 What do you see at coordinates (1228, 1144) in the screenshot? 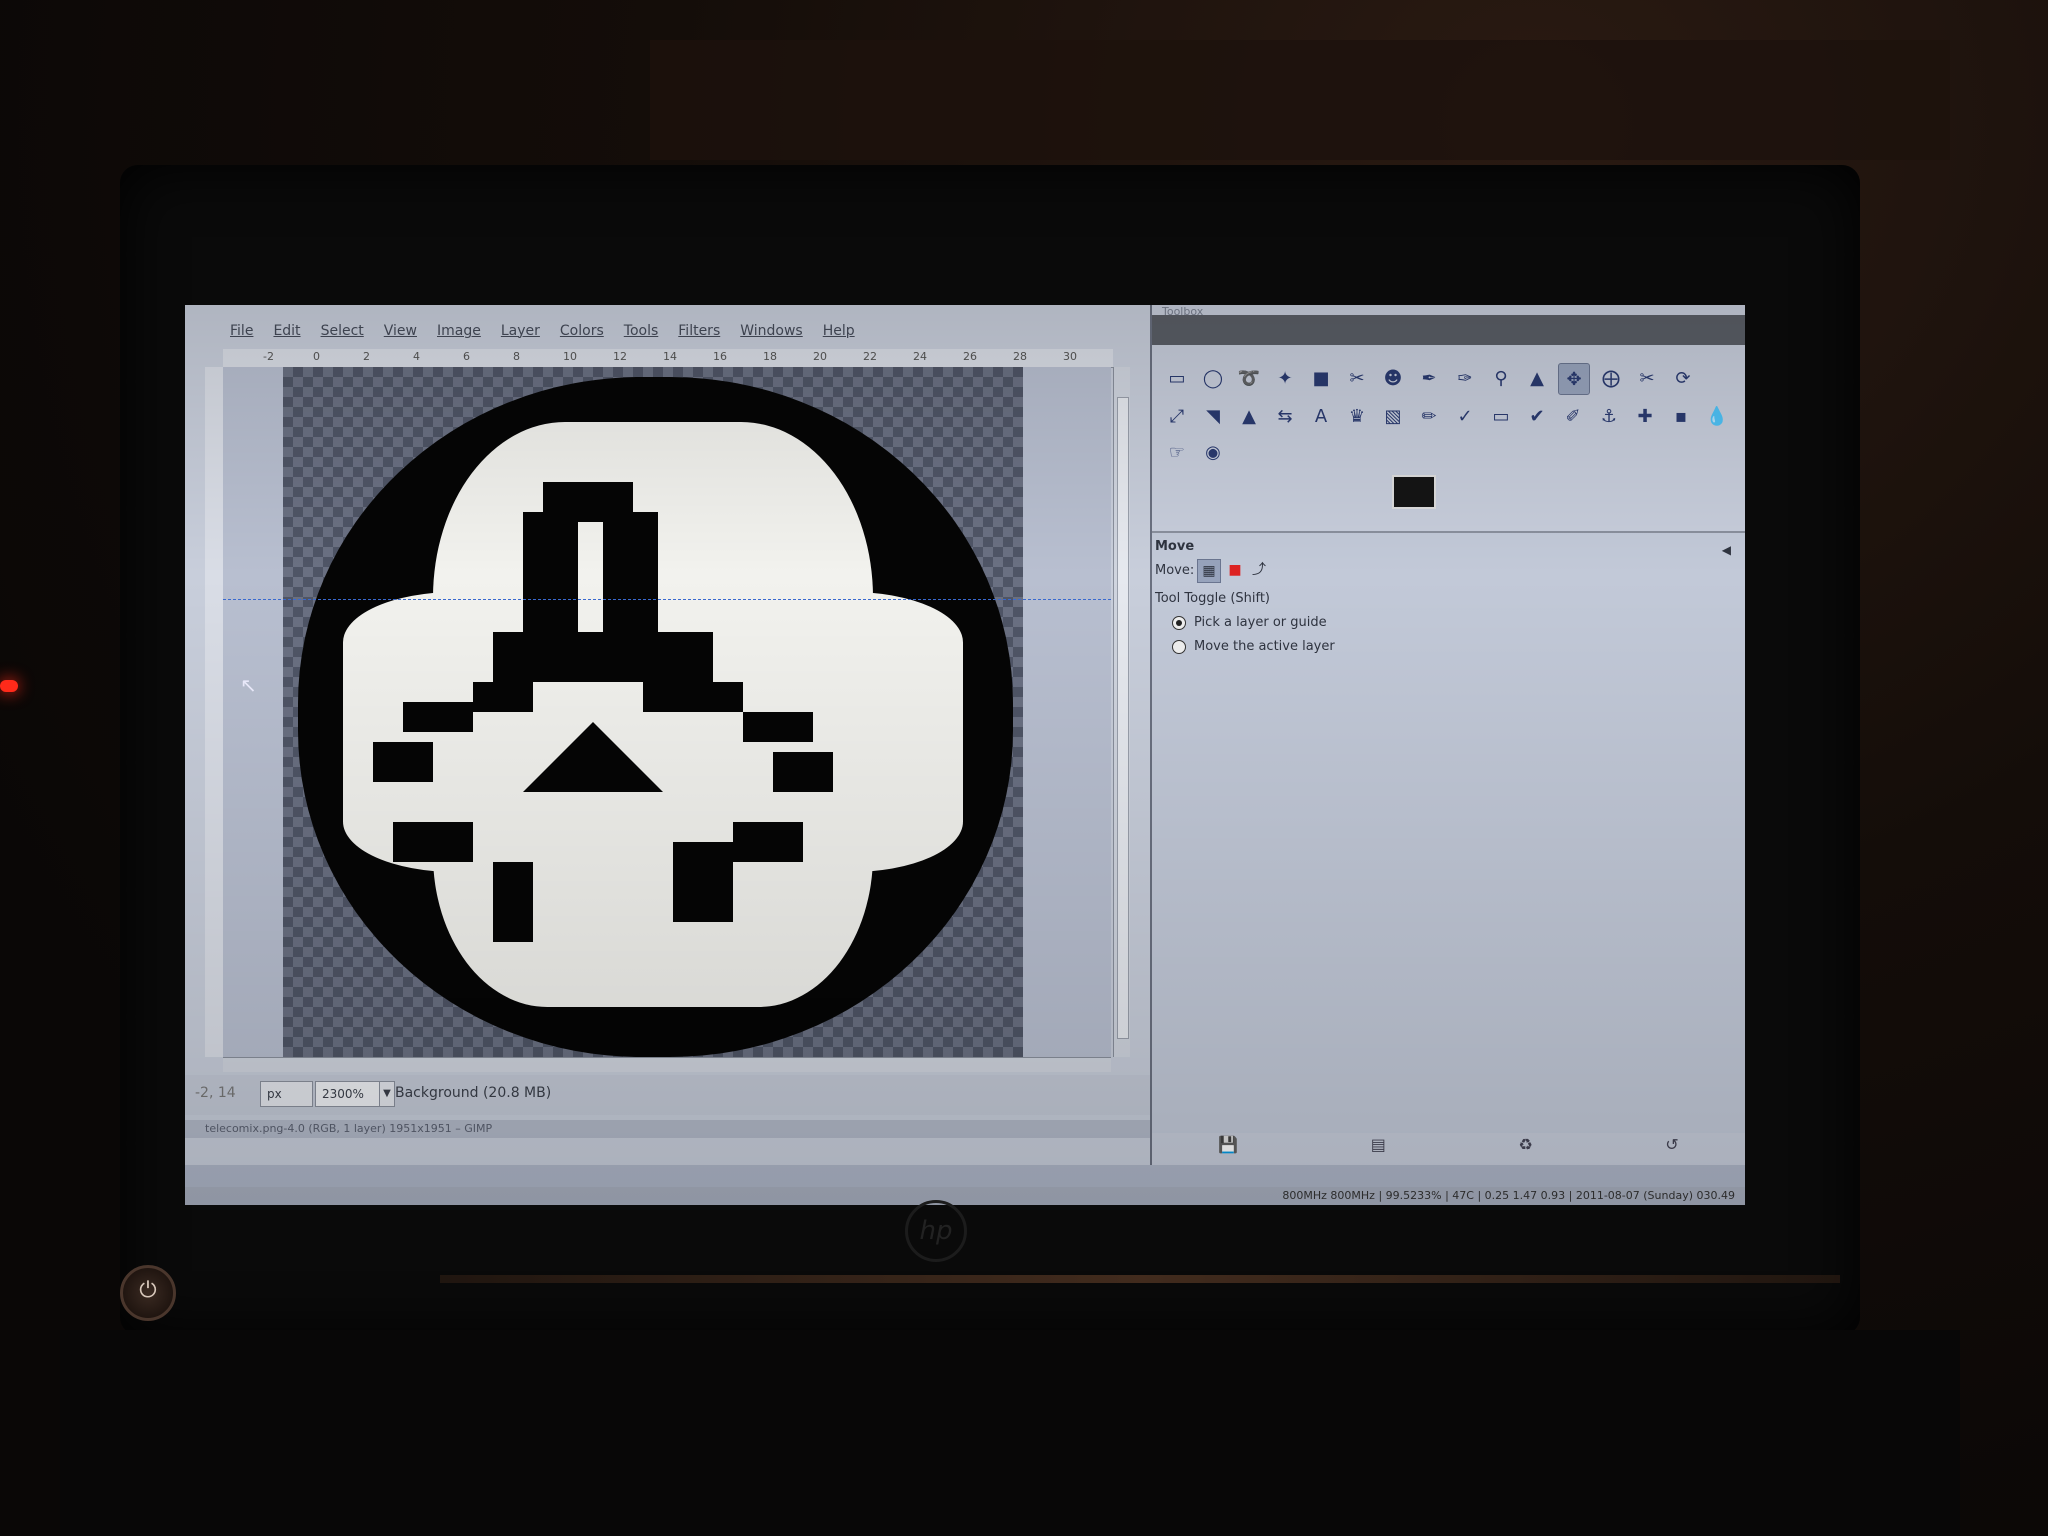
I see `save-options-icon: 💾` at bounding box center [1228, 1144].